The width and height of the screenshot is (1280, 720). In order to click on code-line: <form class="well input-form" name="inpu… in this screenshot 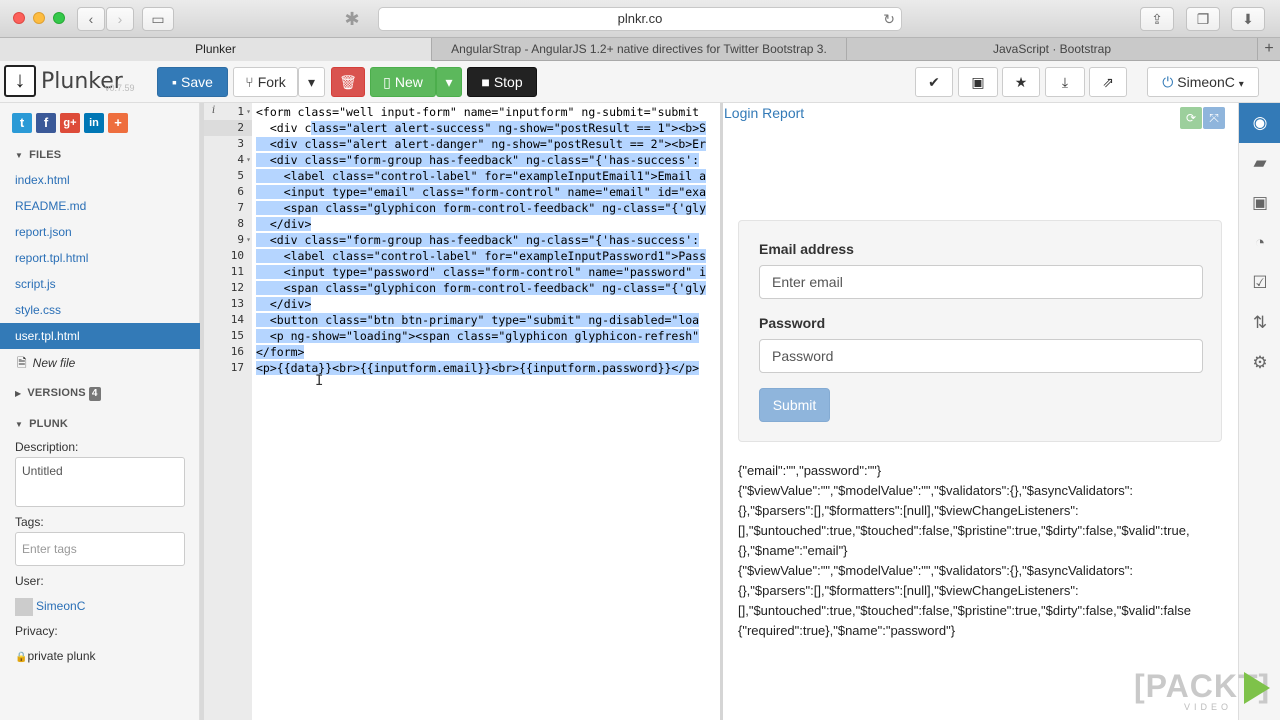, I will do `click(477, 112)`.